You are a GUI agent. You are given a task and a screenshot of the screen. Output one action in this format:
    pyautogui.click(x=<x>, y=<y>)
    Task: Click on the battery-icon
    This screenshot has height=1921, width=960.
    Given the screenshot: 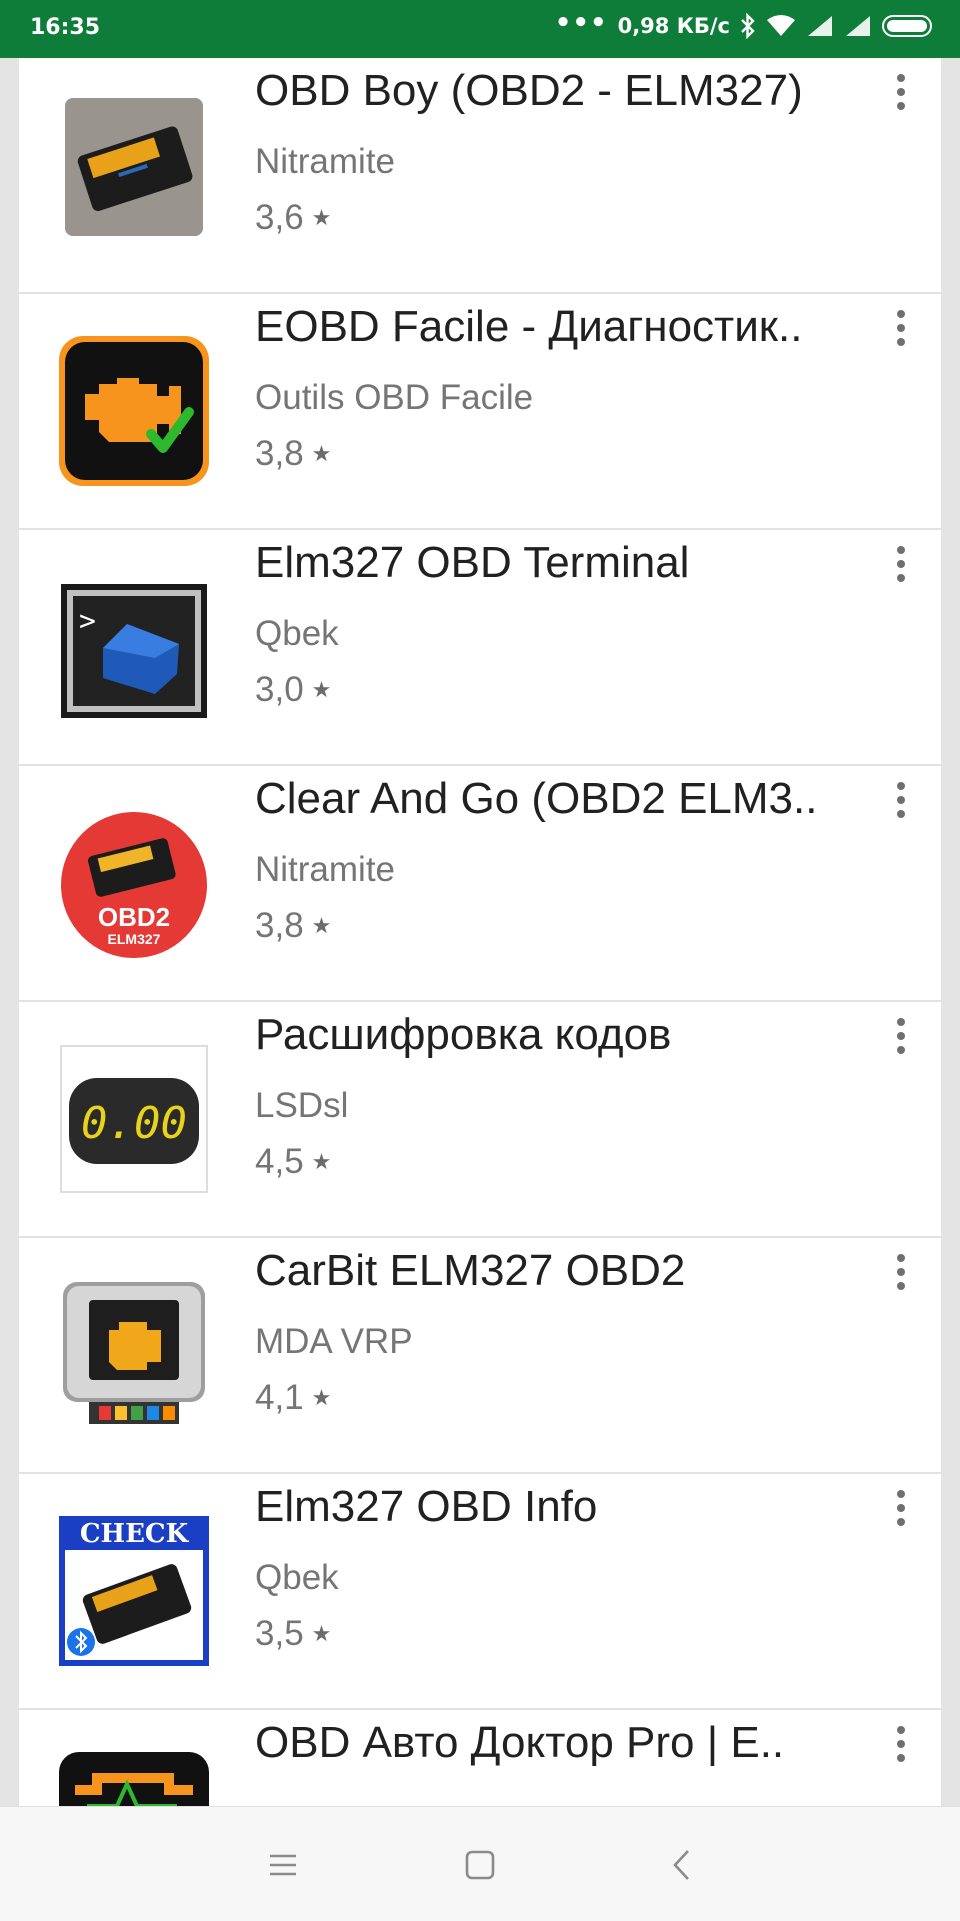 What is the action you would take?
    pyautogui.click(x=907, y=26)
    